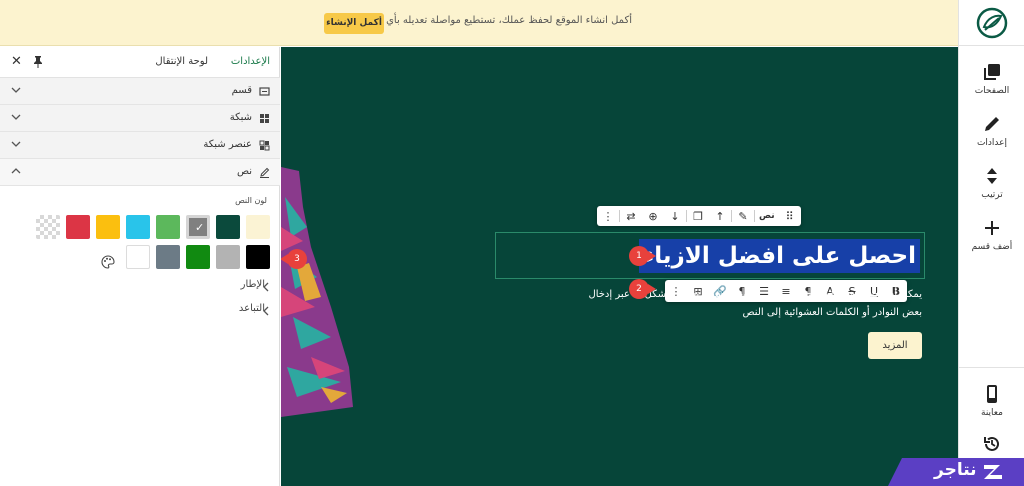 This screenshot has height=486, width=1024. I want to click on rail-sort: ترتيب, so click(991, 192).